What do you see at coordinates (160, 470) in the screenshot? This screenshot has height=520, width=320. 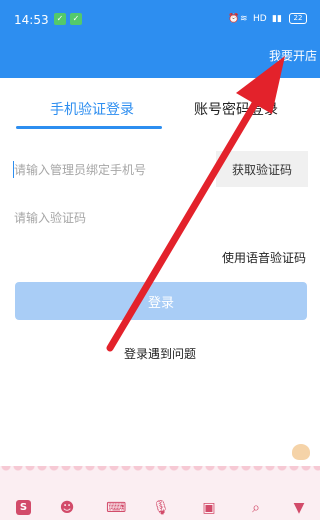 I see `ime-scallop-border` at bounding box center [160, 470].